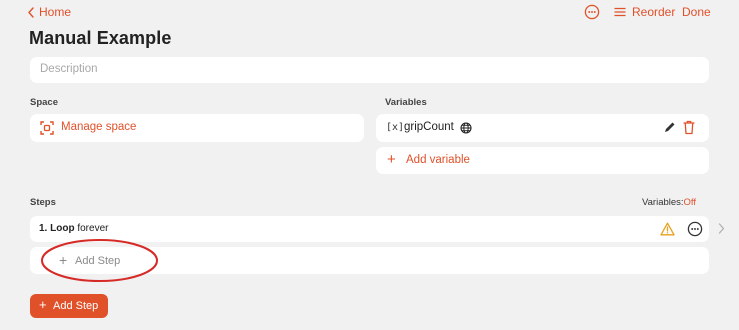 The image size is (739, 330). Describe the element at coordinates (667, 229) in the screenshot. I see `warning-icon` at that location.